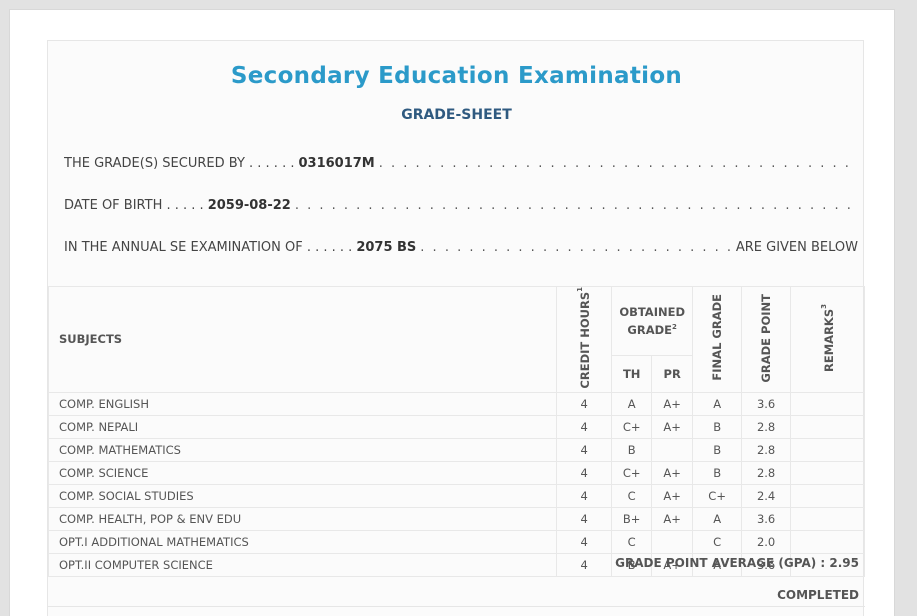  I want to click on table-row: COMP. SCIENCE 4 C+ A+ B 2.8, so click(456, 472).